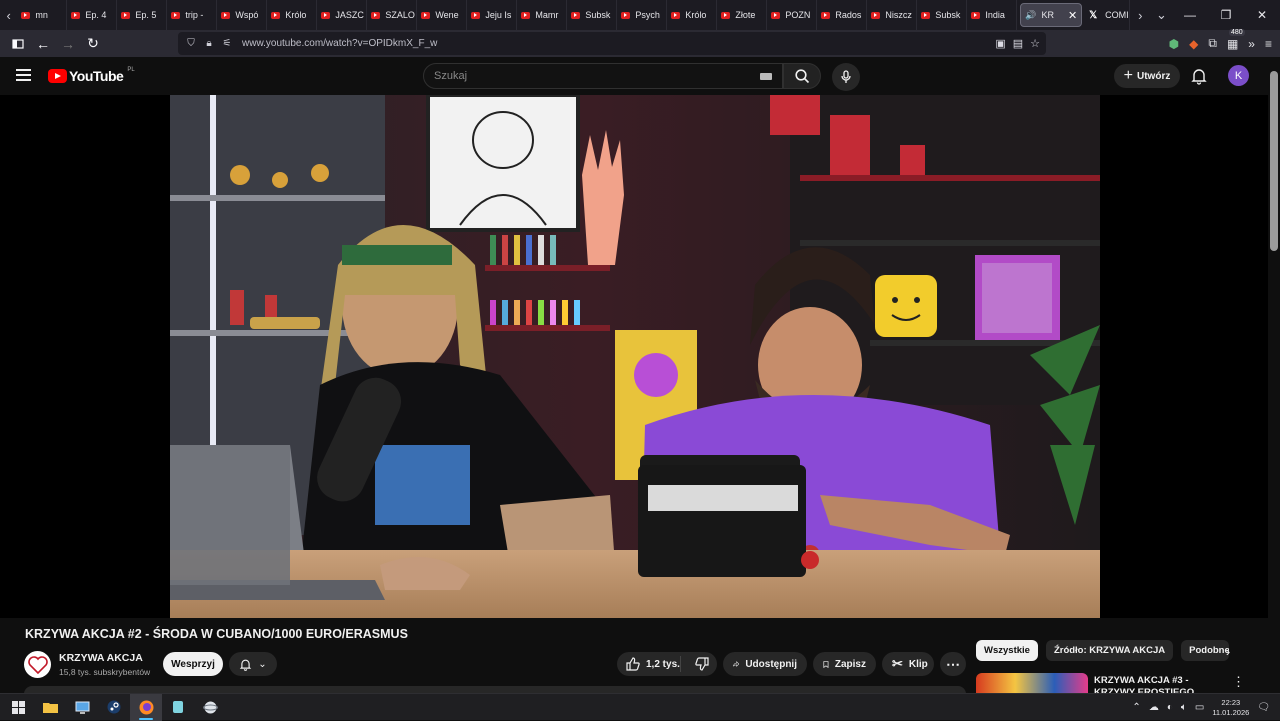 The width and height of the screenshot is (1280, 721). Describe the element at coordinates (642, 15) in the screenshot. I see `browser-tab: Psych` at that location.